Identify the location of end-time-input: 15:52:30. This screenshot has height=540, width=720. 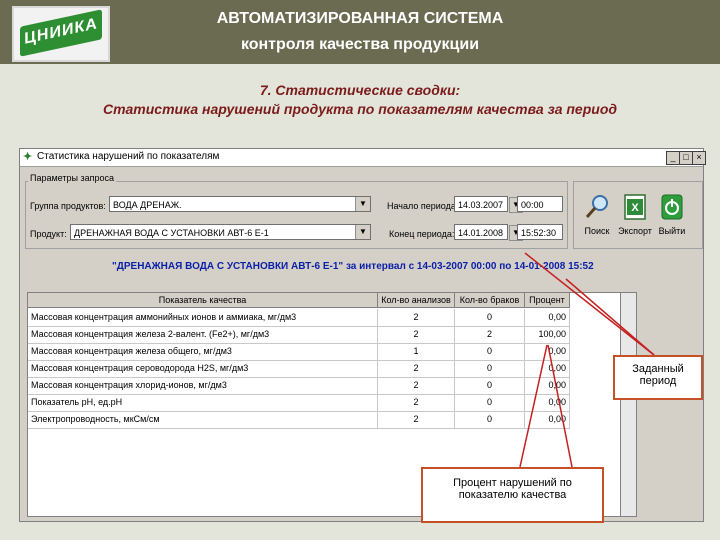
(540, 232).